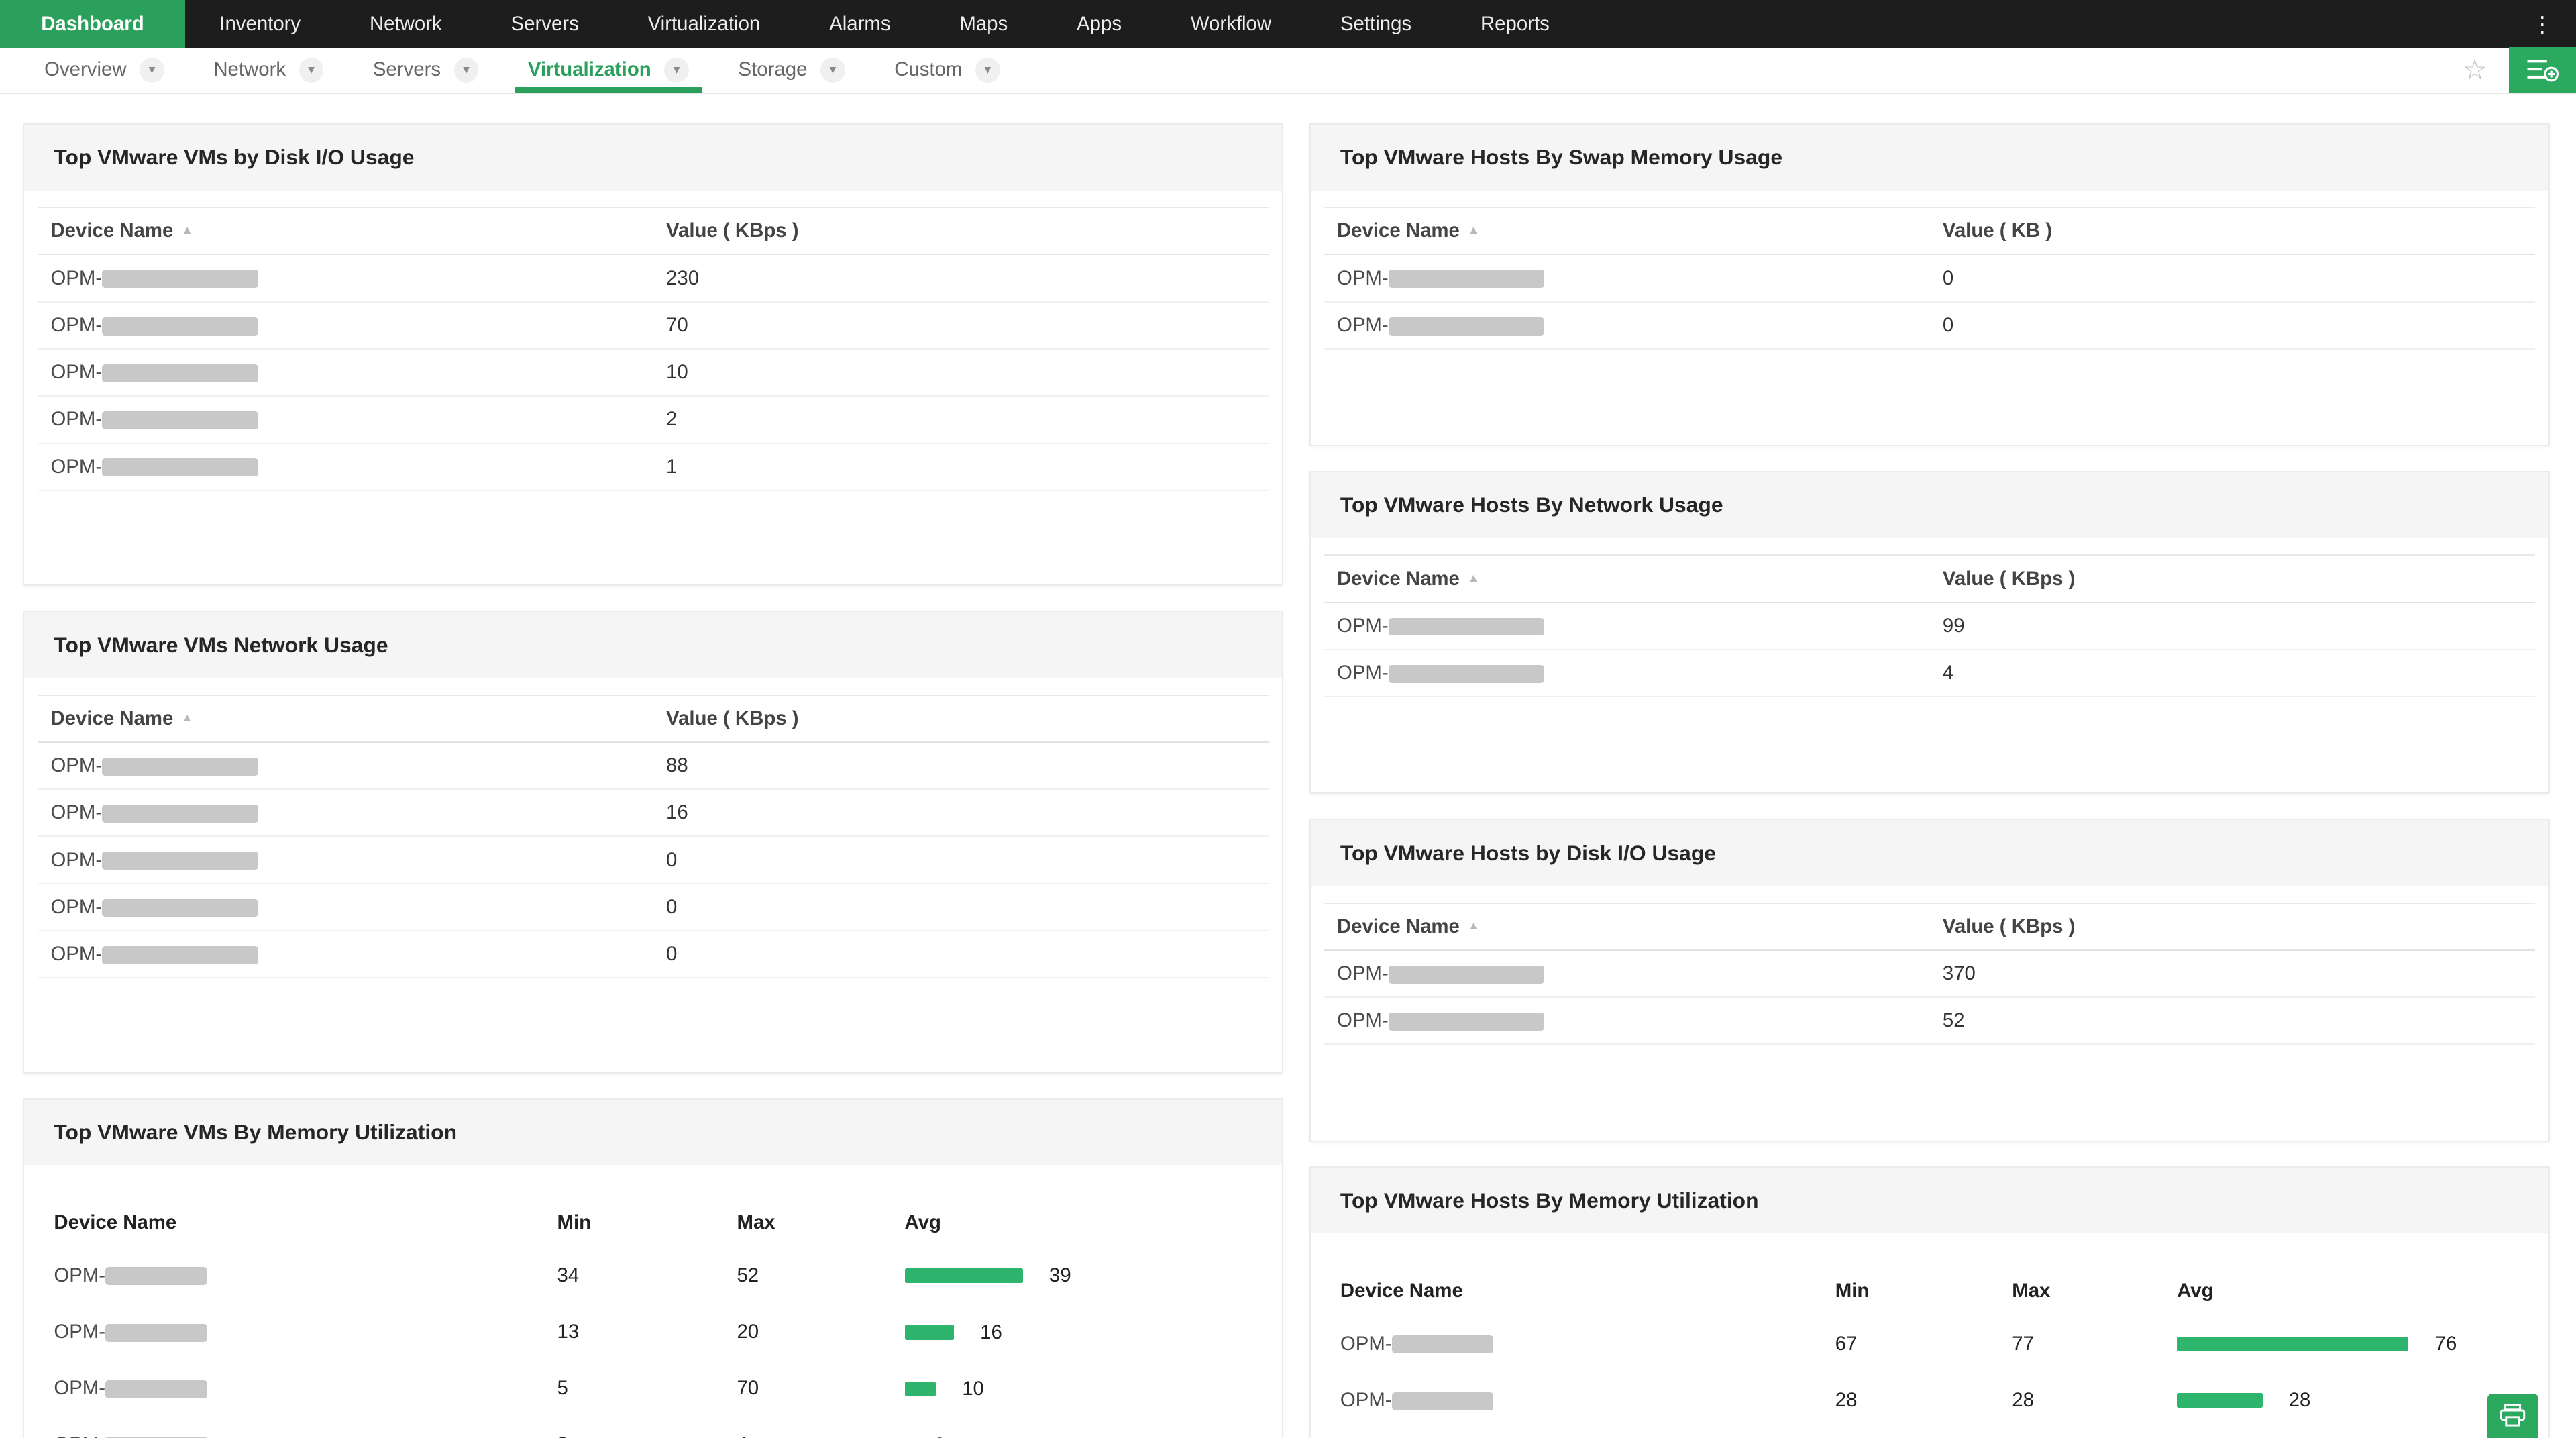  Describe the element at coordinates (2299, 1400) in the screenshot. I see `avg-value: 28` at that location.